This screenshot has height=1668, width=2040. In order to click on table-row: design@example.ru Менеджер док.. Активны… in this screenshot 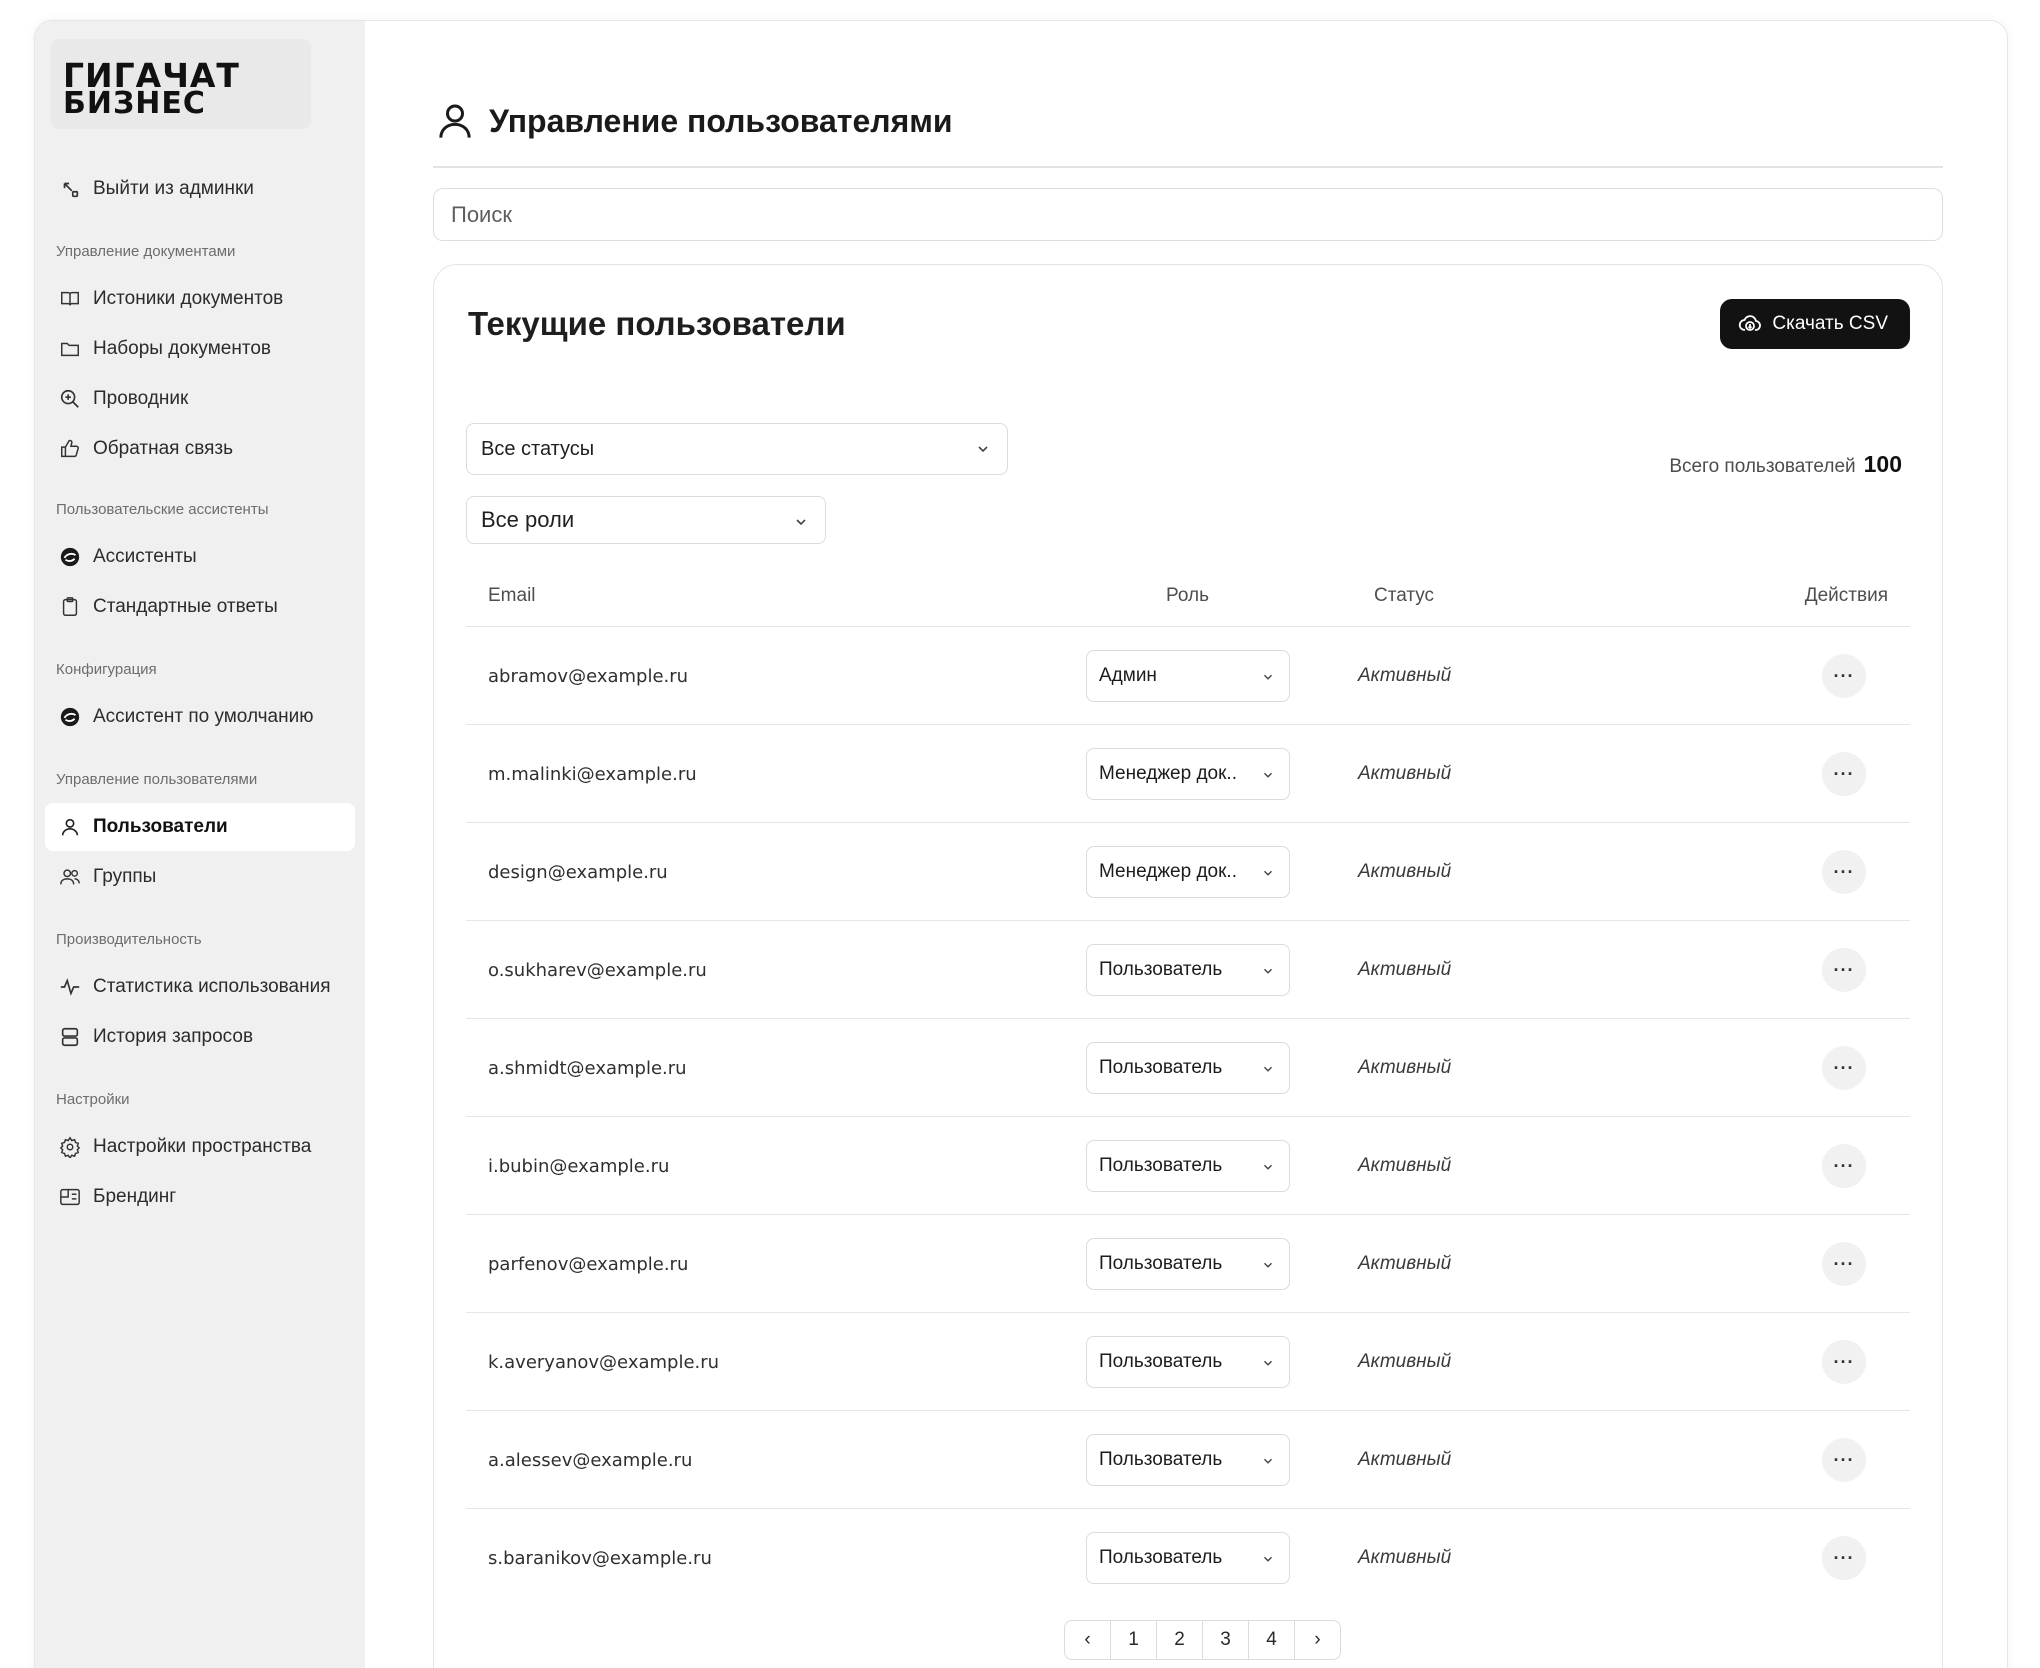, I will do `click(1188, 872)`.